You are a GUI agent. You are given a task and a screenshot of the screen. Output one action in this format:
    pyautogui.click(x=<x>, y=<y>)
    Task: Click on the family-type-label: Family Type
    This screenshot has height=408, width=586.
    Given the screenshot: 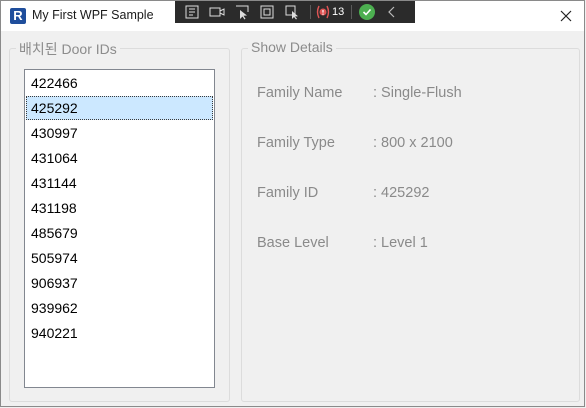 What is the action you would take?
    pyautogui.click(x=296, y=143)
    